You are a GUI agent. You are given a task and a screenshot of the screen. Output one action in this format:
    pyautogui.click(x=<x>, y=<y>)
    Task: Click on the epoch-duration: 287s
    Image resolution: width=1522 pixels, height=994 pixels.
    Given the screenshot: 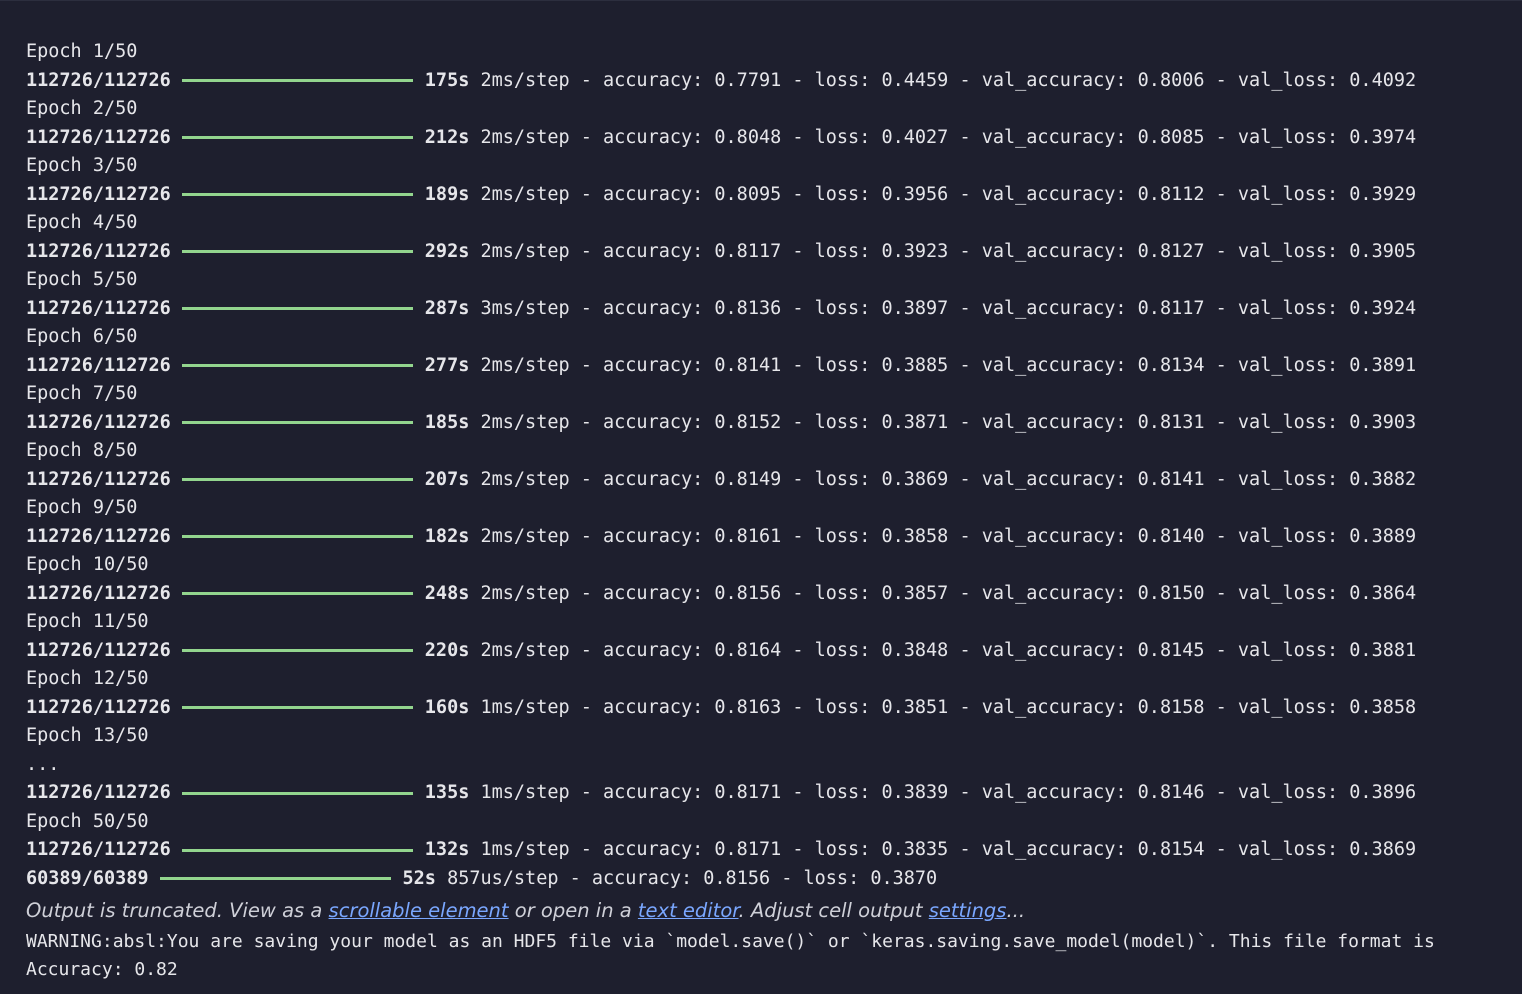 What is the action you would take?
    pyautogui.click(x=447, y=308)
    